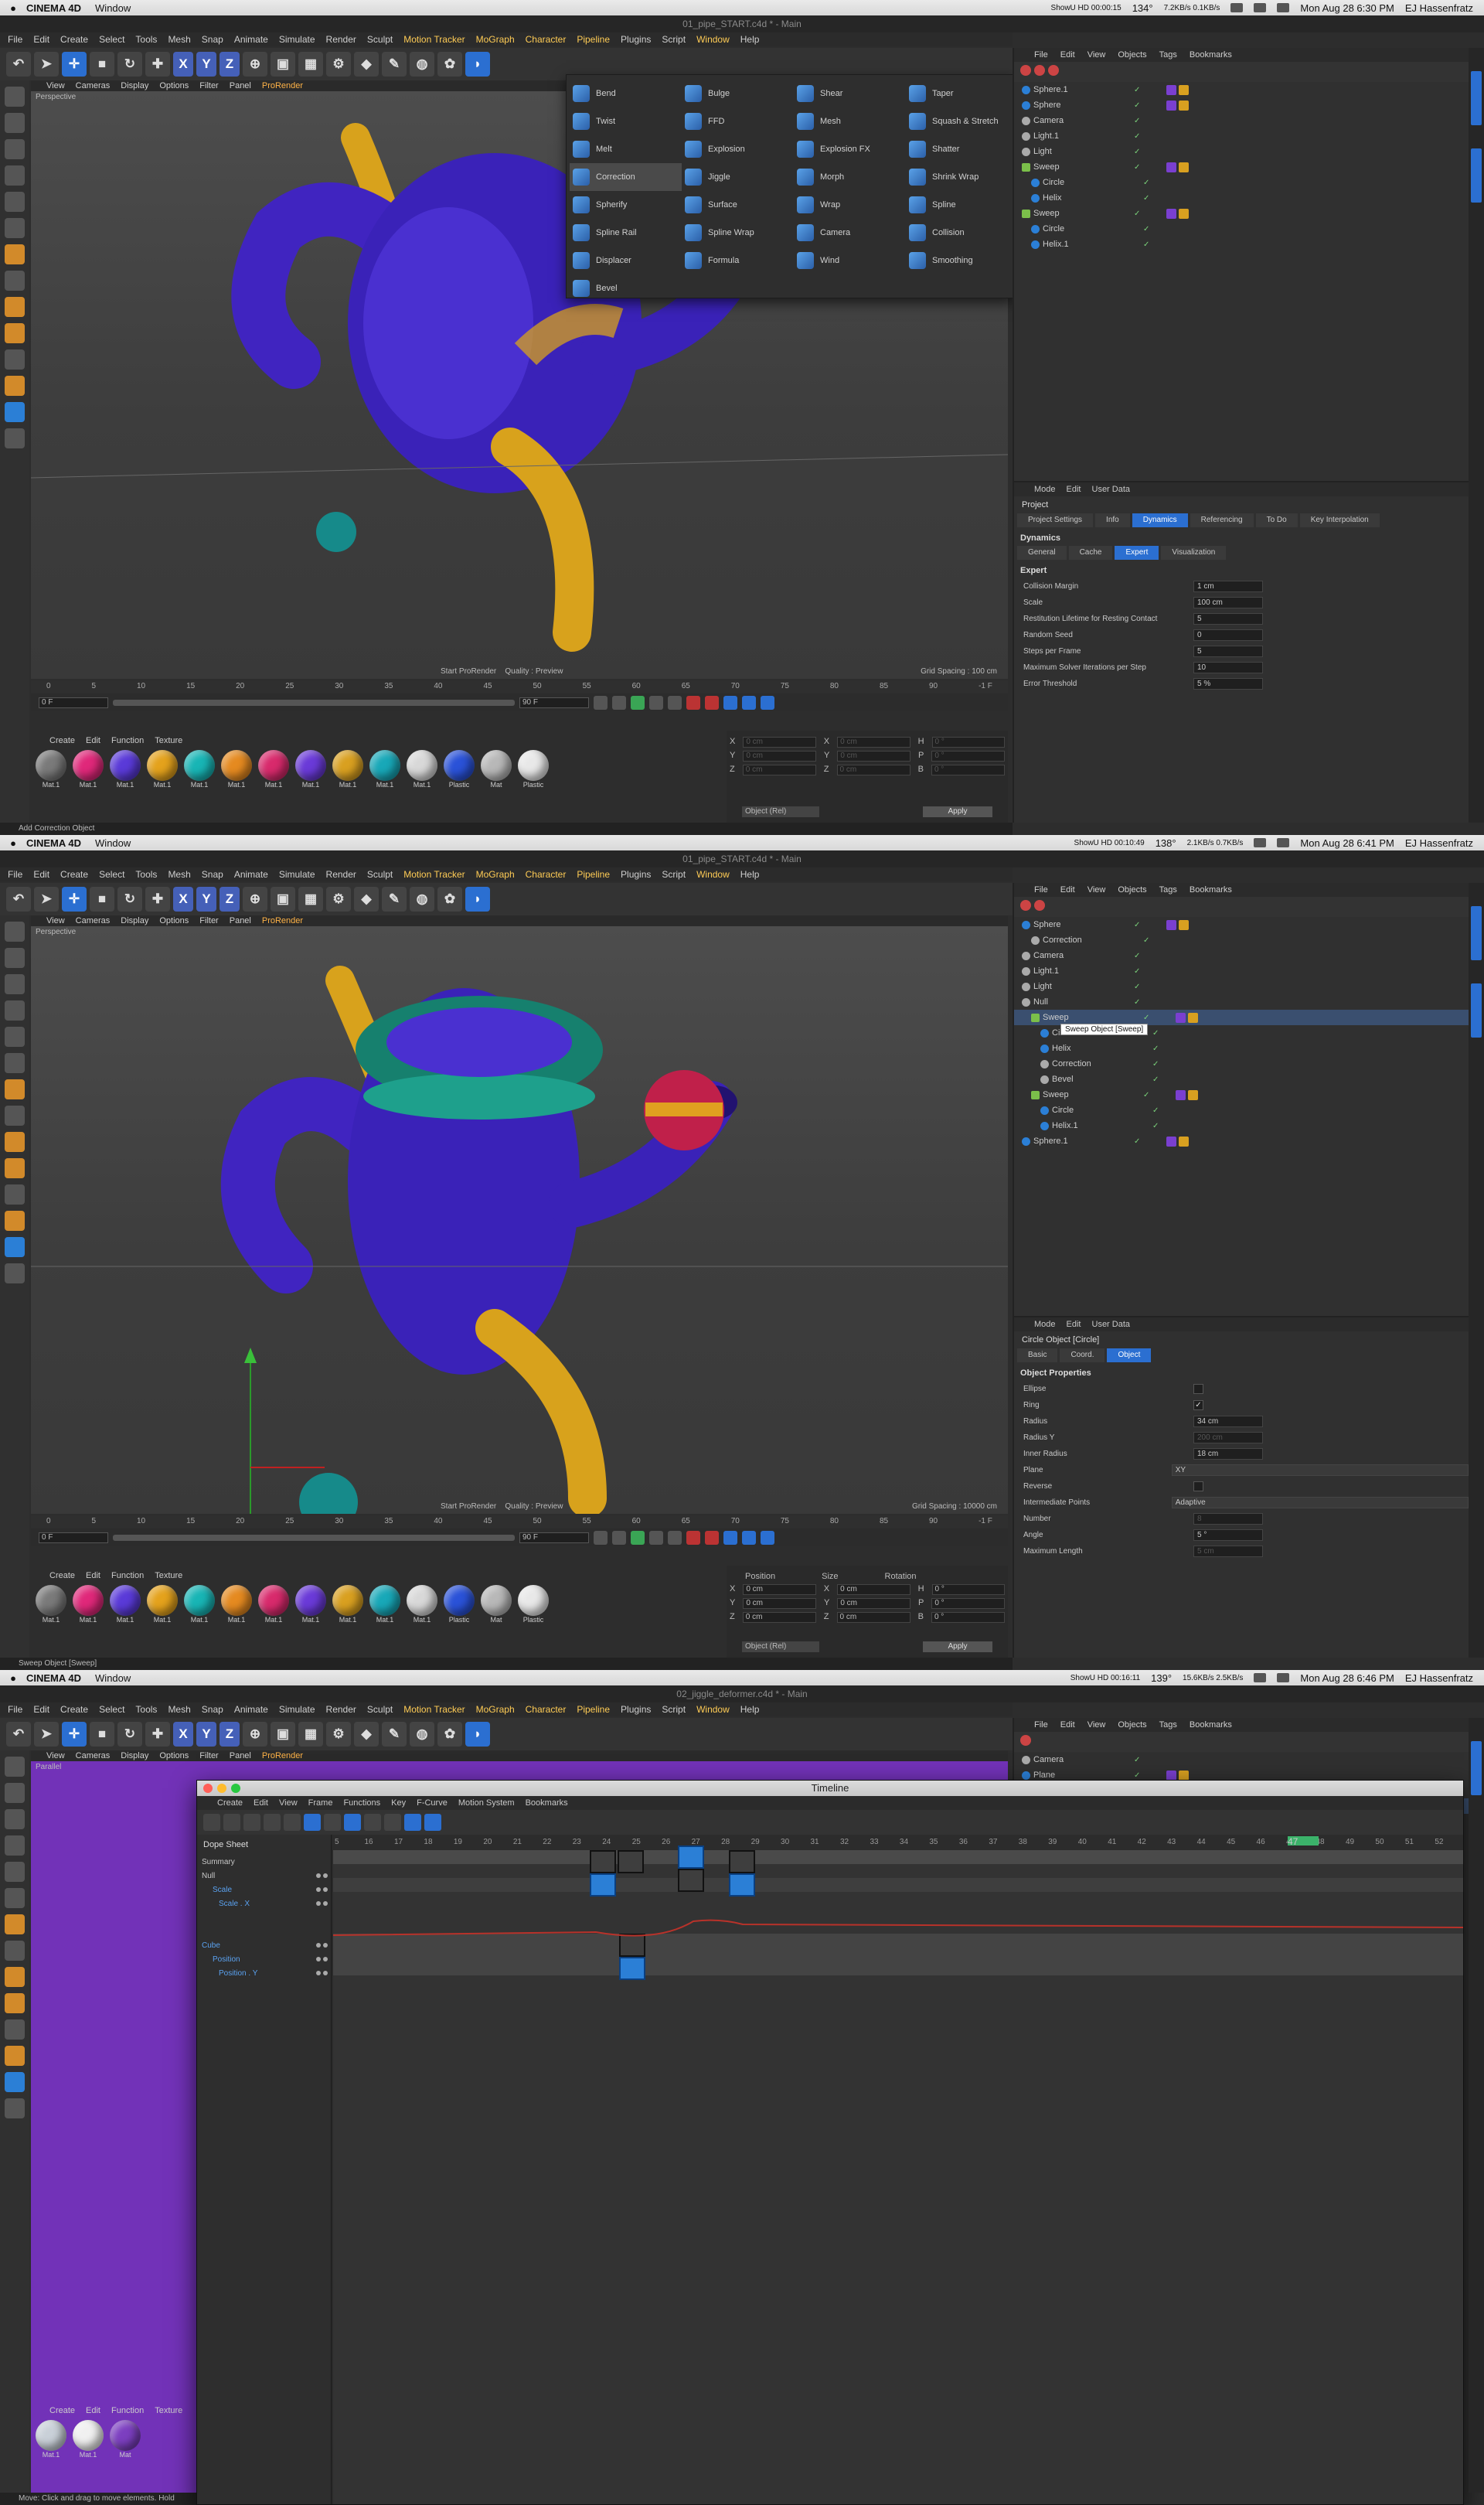 The image size is (1484, 2505). What do you see at coordinates (310, 64) in the screenshot?
I see `render-picture-icon: ▦` at bounding box center [310, 64].